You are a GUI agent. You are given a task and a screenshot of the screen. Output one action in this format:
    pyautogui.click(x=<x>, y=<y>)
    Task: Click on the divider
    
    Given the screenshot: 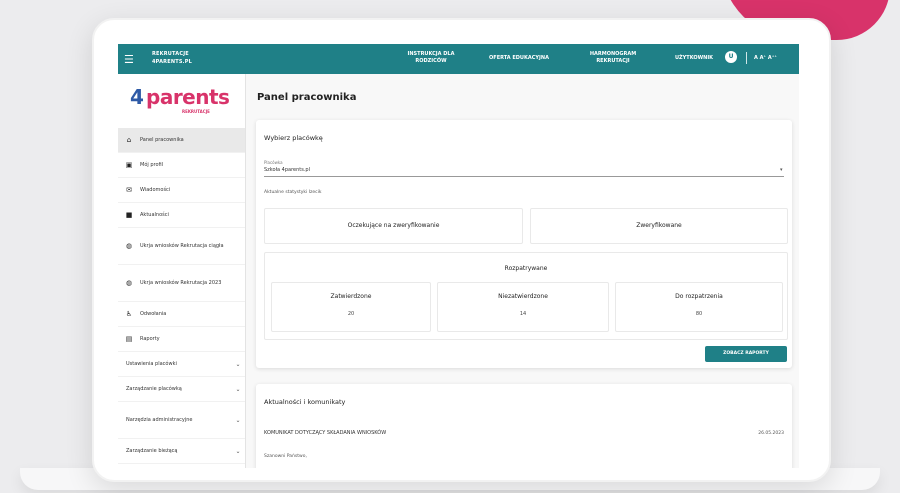 What is the action you would take?
    pyautogui.click(x=746, y=58)
    